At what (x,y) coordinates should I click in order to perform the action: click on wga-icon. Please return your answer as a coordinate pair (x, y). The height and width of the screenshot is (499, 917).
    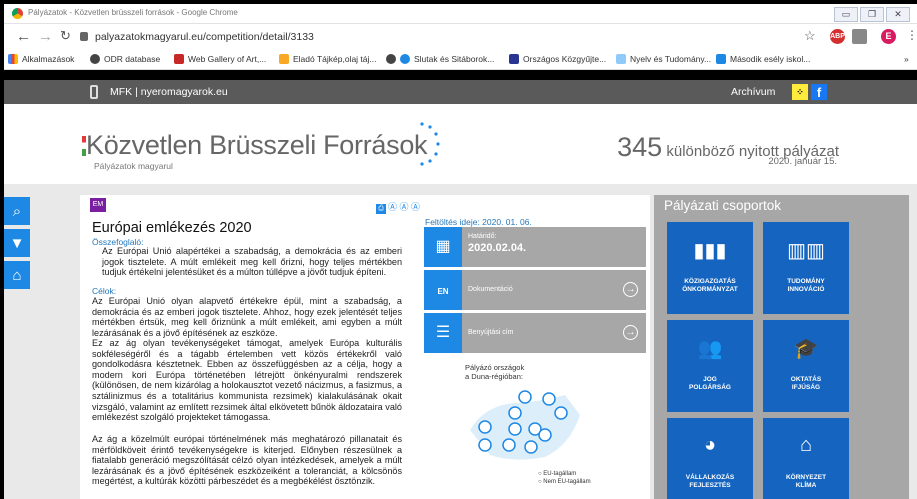
    Looking at the image, I should click on (179, 59).